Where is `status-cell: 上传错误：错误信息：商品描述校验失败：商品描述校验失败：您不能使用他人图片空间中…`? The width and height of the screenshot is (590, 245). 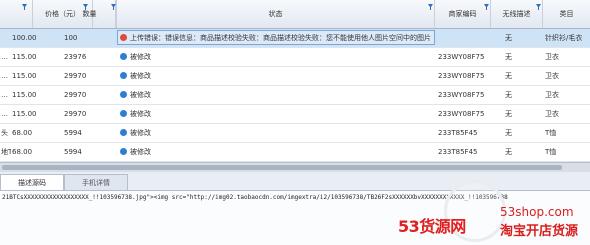
status-cell: 上传错误：错误信息：商品描述校验失败：商品描述校验失败：您不能使用他人图片空间中… is located at coordinates (280, 38).